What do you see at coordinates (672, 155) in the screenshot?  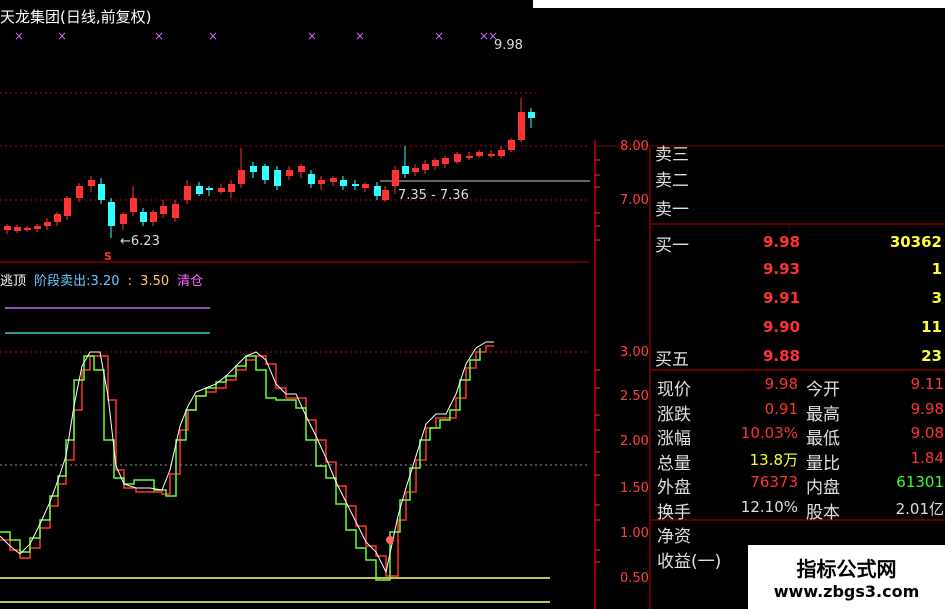 I see `sell-row-label: 卖三` at bounding box center [672, 155].